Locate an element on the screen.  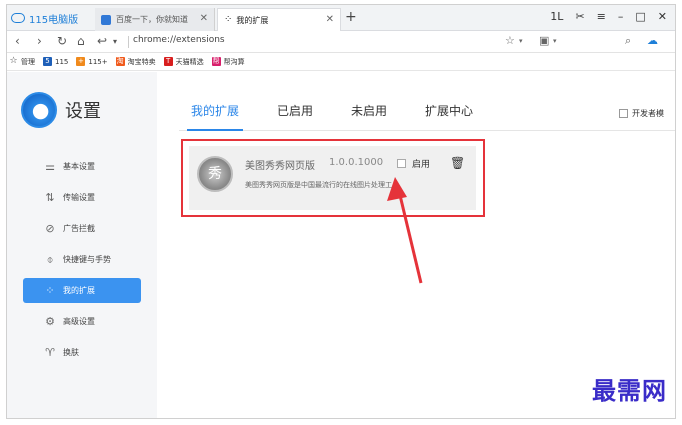
arrow-shaft is located at coordinates (410, 237).